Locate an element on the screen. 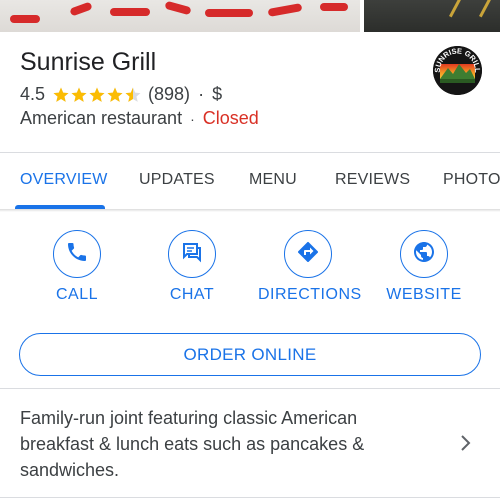 This screenshot has width=500, height=500. tab-overview: OVERVIEW is located at coordinates (64, 180).